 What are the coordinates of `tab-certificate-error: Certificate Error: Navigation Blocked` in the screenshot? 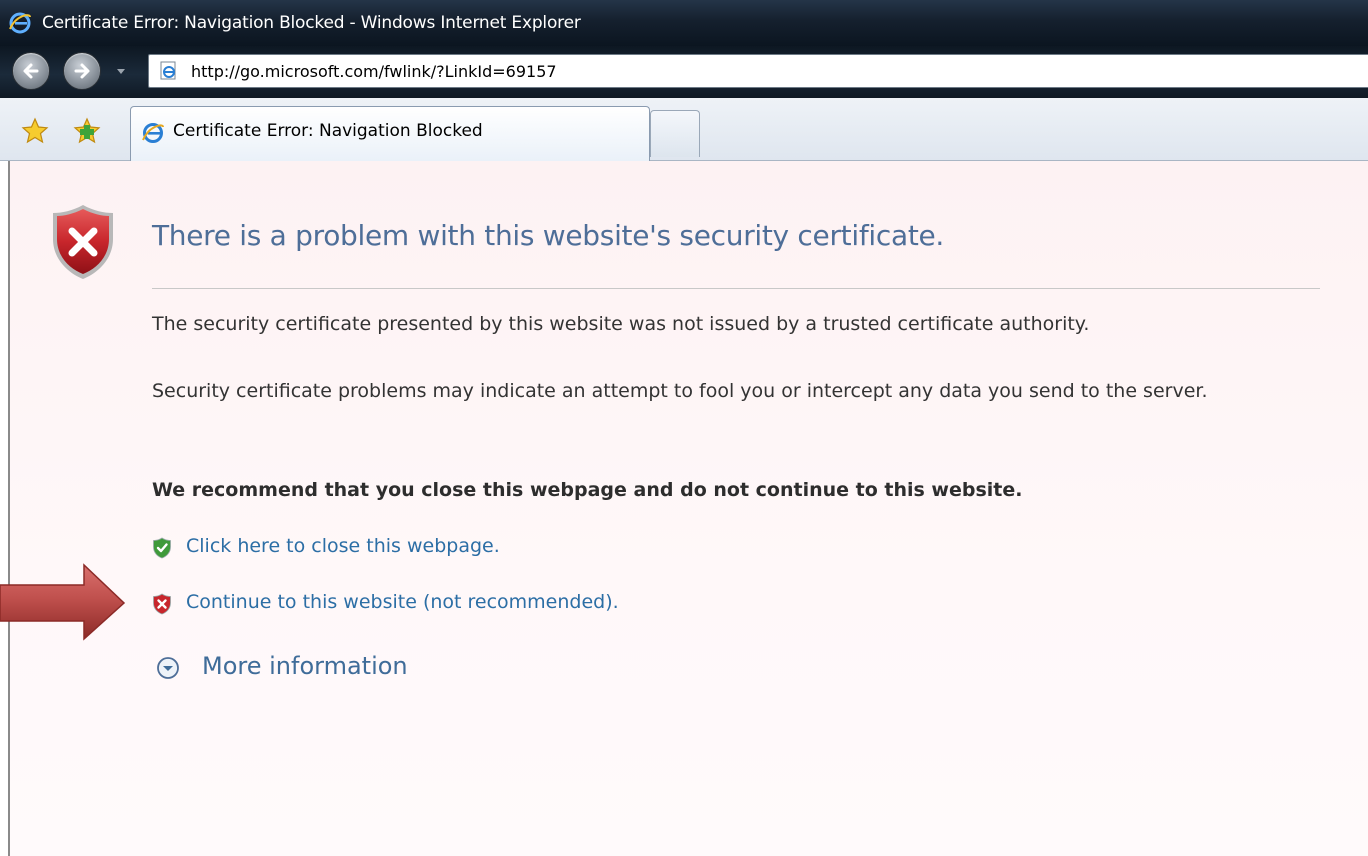 It's located at (390, 133).